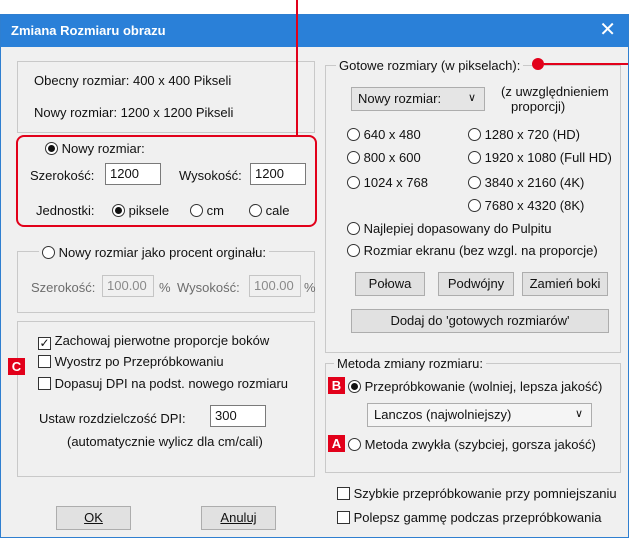 The height and width of the screenshot is (538, 629). What do you see at coordinates (196, 210) in the screenshot?
I see `unit-cm-dot` at bounding box center [196, 210].